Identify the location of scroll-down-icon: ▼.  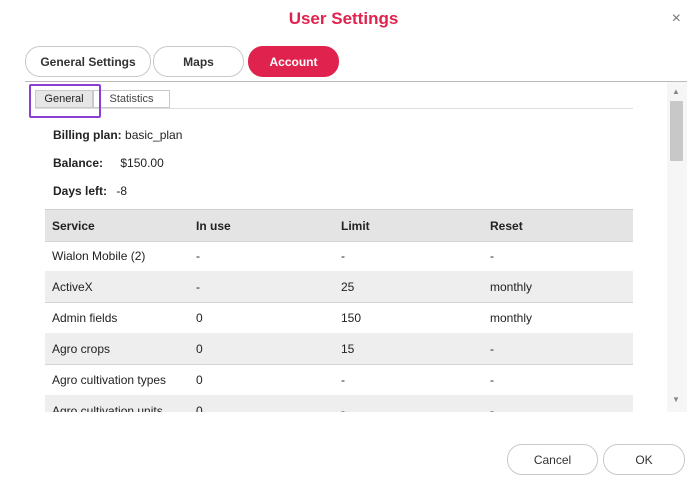
(676, 399).